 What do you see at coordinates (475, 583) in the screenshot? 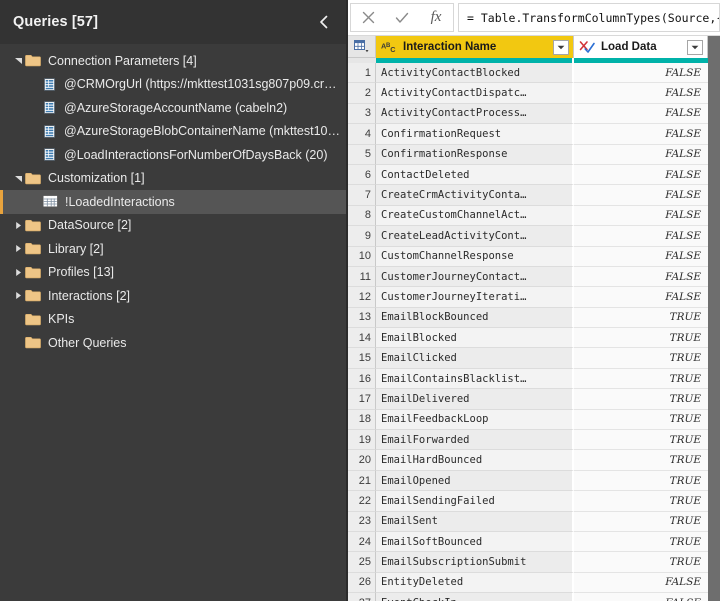
I see `cell-interaction-name: EntityDeleted` at bounding box center [475, 583].